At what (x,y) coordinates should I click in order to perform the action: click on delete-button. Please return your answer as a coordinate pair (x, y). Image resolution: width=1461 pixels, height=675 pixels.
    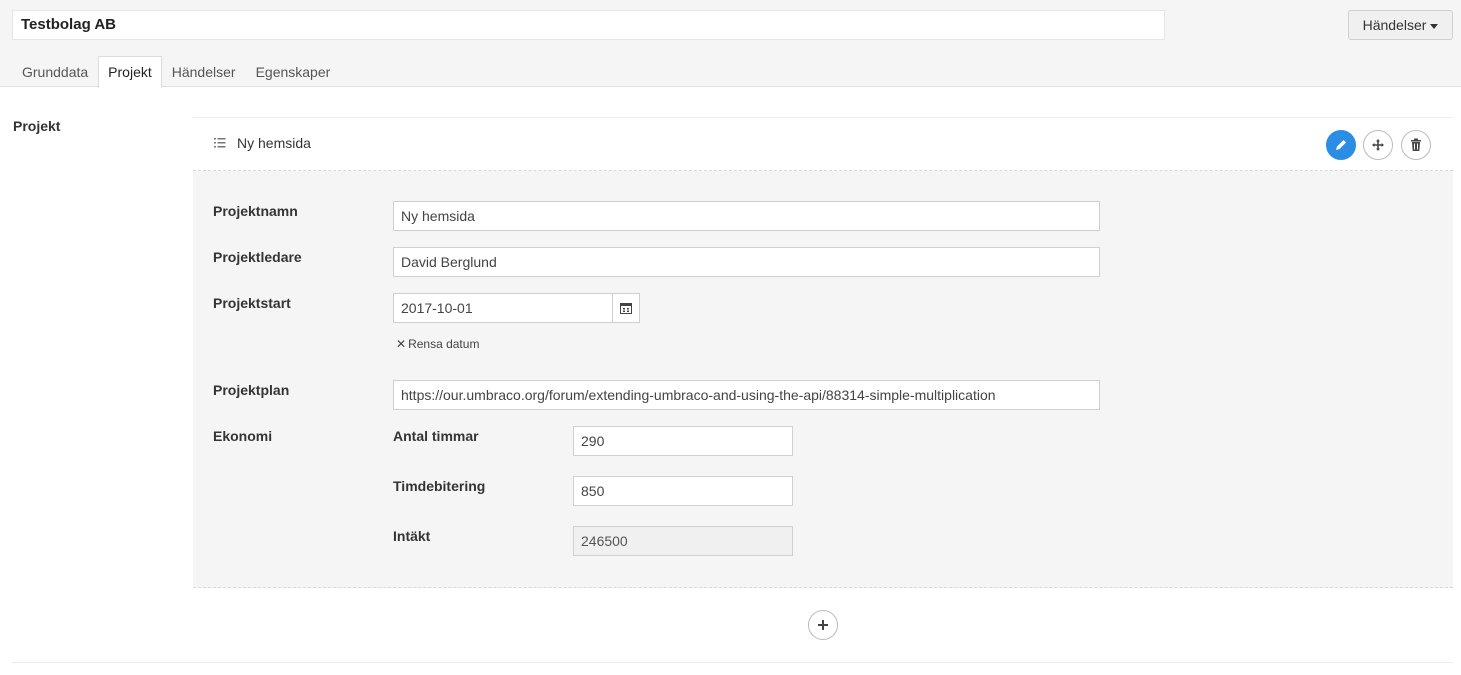
    Looking at the image, I should click on (1416, 145).